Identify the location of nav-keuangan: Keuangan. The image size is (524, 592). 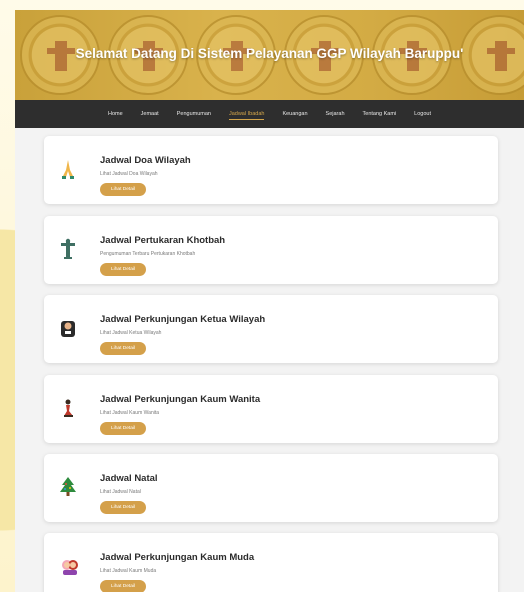
(294, 114).